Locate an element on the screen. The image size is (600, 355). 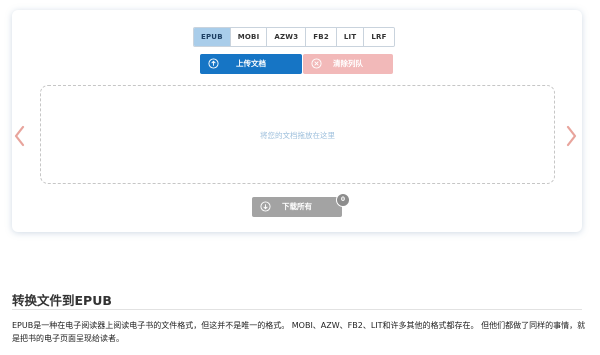
download-all-button: 下载所有 is located at coordinates (297, 207).